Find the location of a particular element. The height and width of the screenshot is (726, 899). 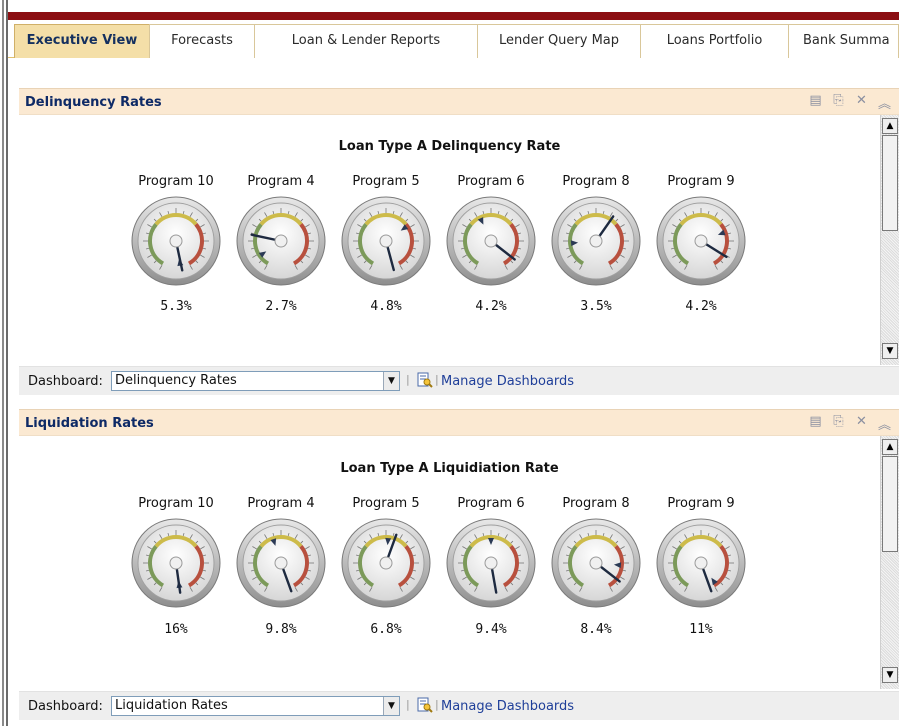

dashboard-select: Liquidation Rates ▼ is located at coordinates (255, 706).